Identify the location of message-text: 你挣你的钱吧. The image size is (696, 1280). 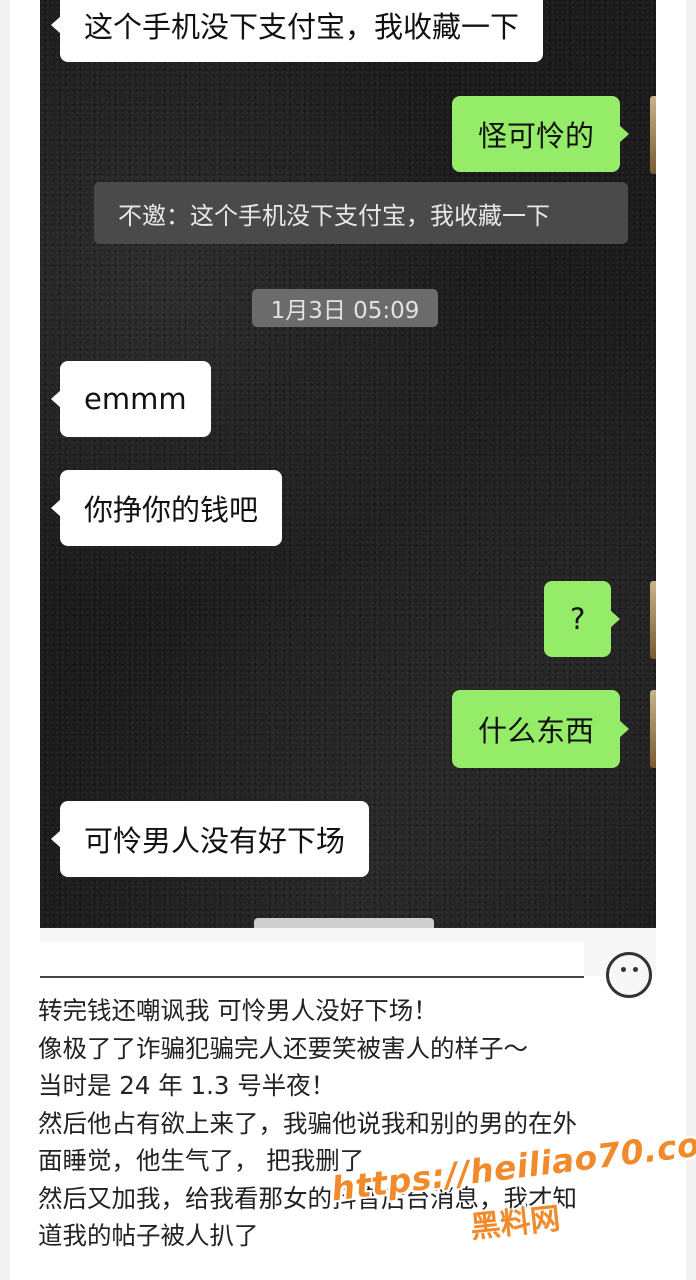
(171, 510).